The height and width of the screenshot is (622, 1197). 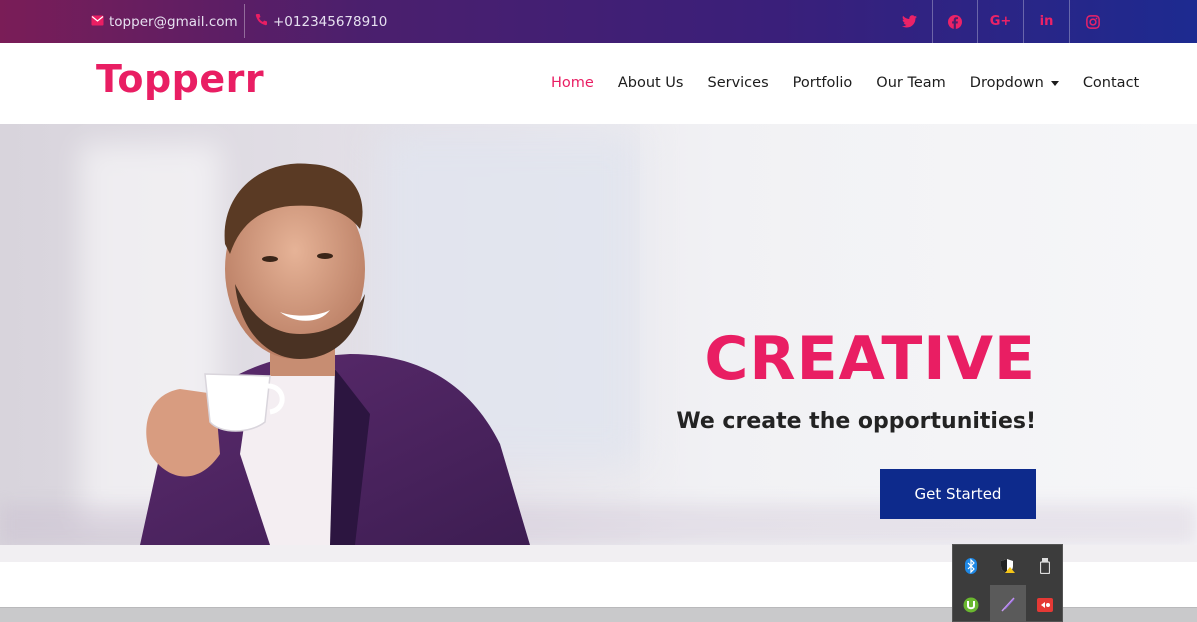 What do you see at coordinates (244, 21) in the screenshot?
I see `contact-divider` at bounding box center [244, 21].